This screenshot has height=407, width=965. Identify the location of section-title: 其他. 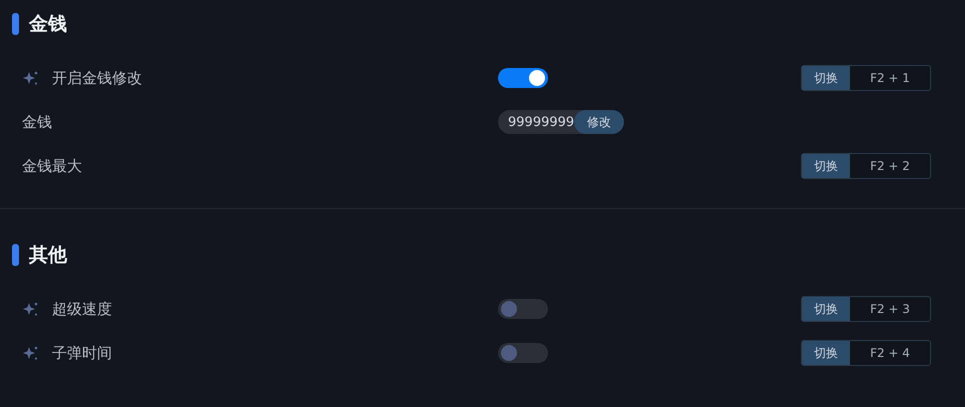
(48, 255).